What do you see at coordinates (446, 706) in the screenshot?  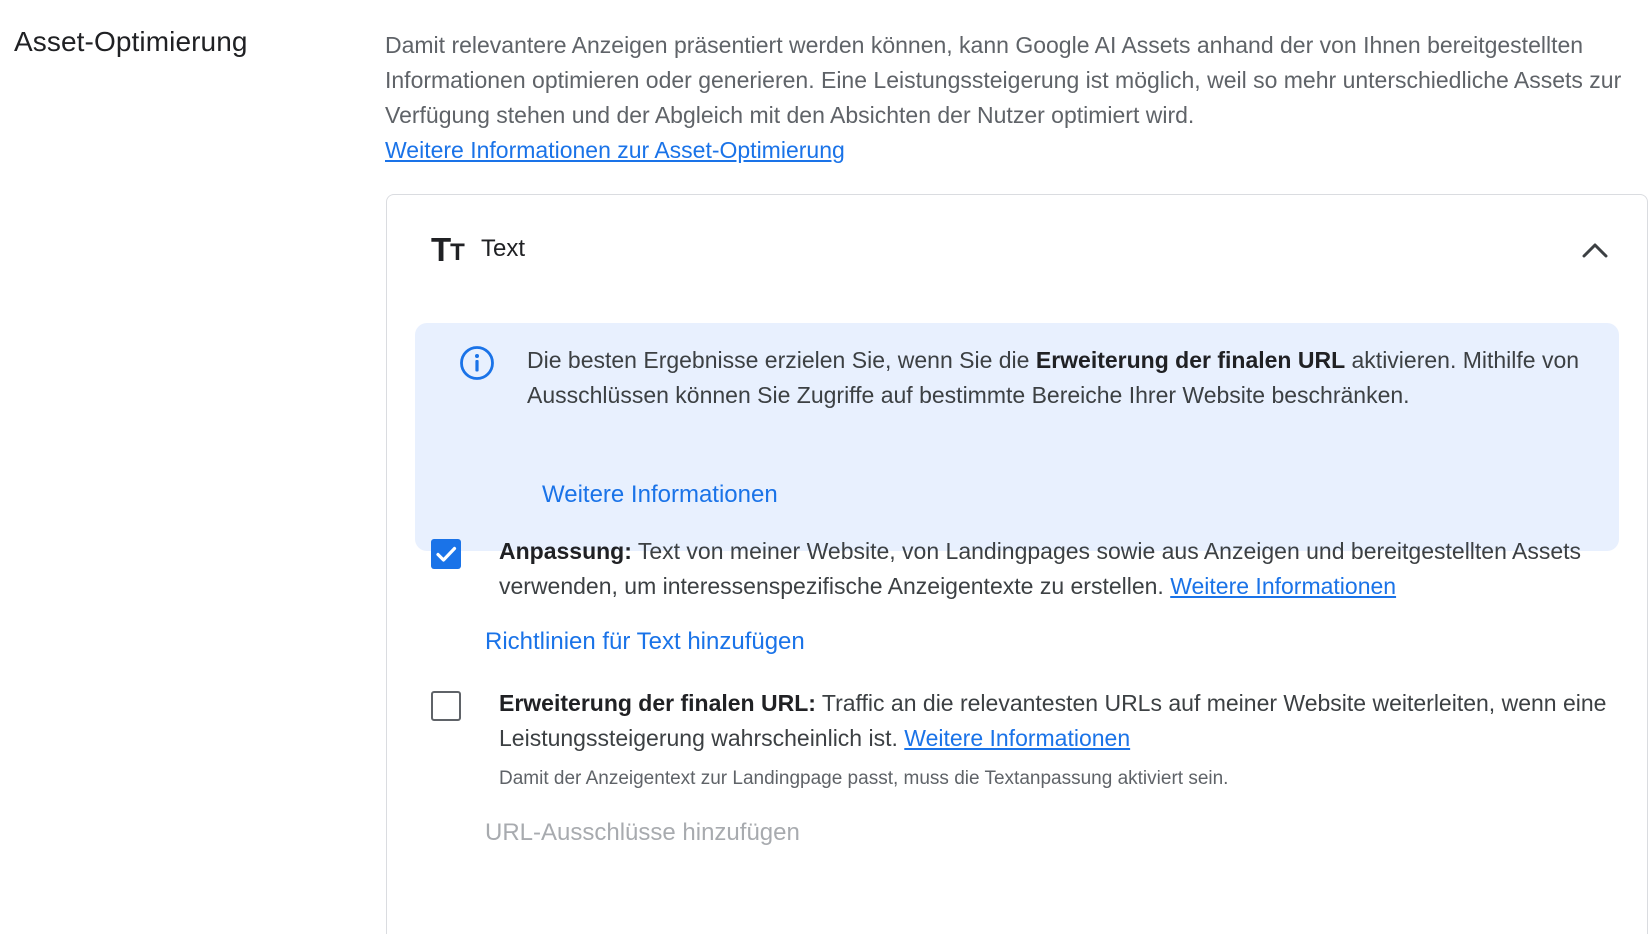 I see `final-url-expansion-checkbox` at bounding box center [446, 706].